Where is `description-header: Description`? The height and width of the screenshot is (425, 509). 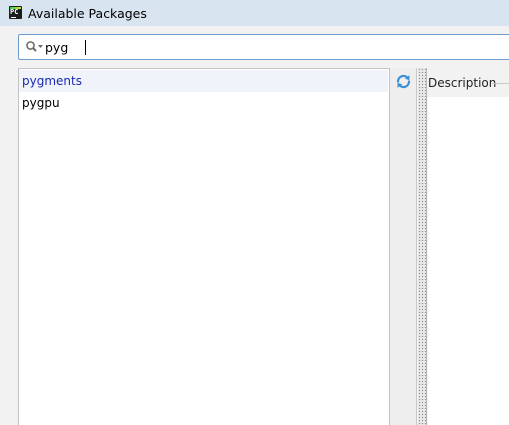 description-header: Description is located at coordinates (468, 82).